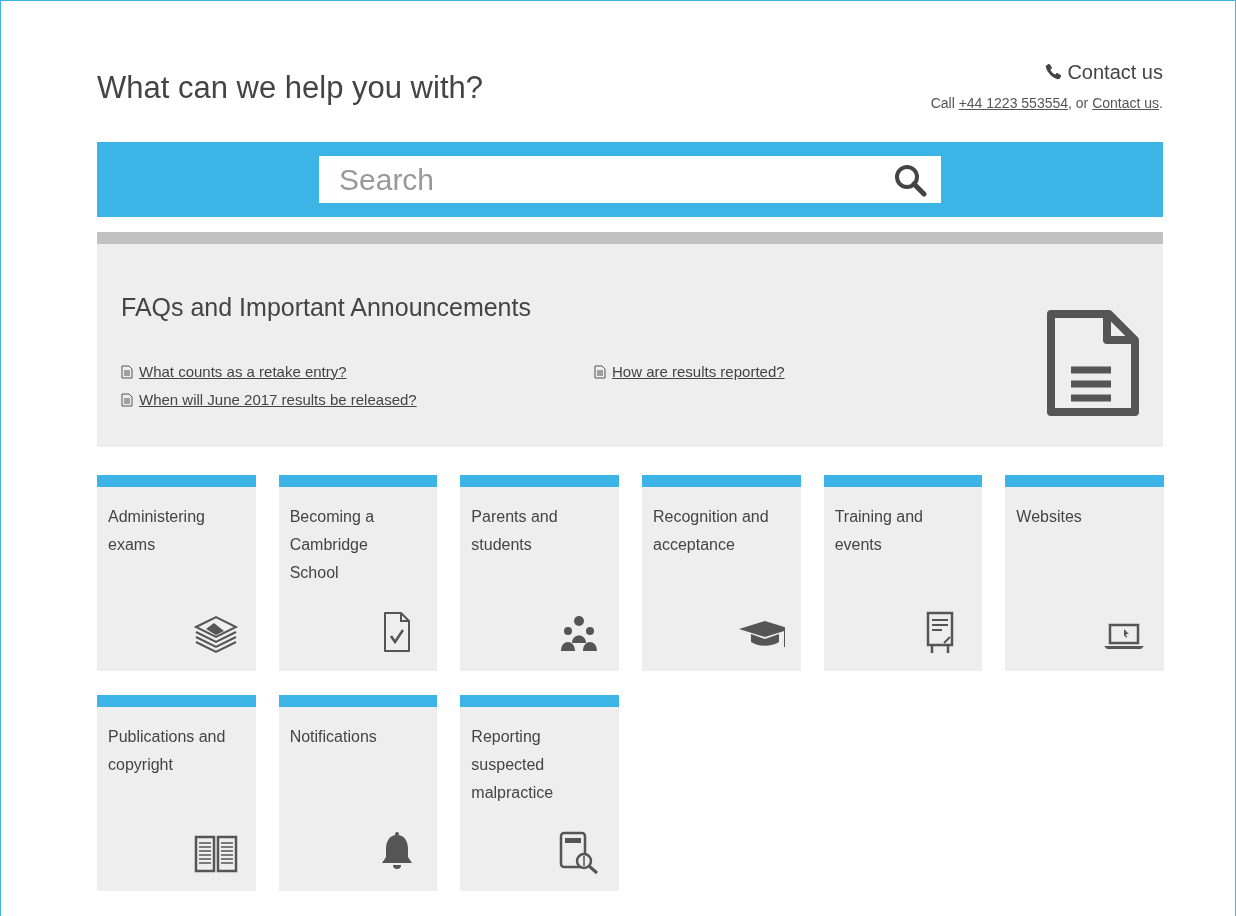 The height and width of the screenshot is (916, 1236). Describe the element at coordinates (290, 88) in the screenshot. I see `page-heading: What can we help you with?` at that location.